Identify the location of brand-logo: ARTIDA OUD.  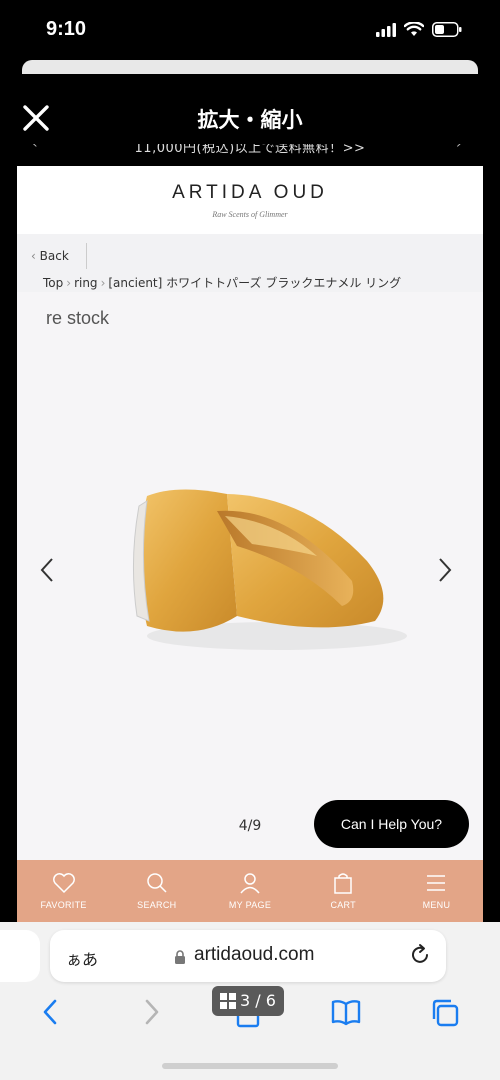
(250, 193).